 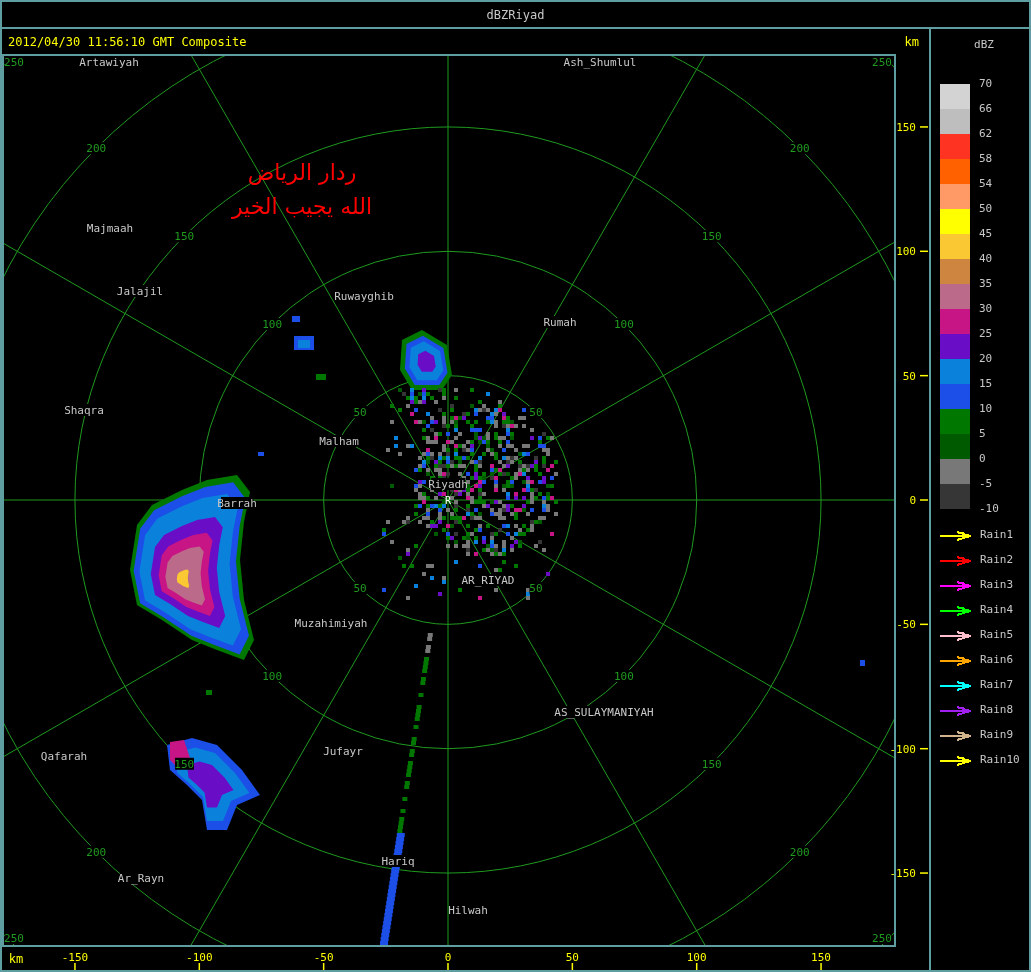 What do you see at coordinates (986, 183) in the screenshot?
I see `legend-value: 54` at bounding box center [986, 183].